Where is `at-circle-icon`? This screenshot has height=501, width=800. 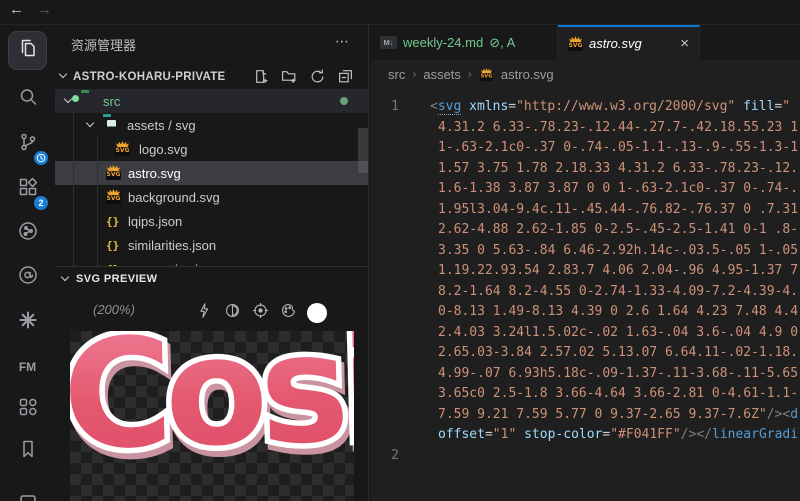
at-circle-icon is located at coordinates (28, 277).